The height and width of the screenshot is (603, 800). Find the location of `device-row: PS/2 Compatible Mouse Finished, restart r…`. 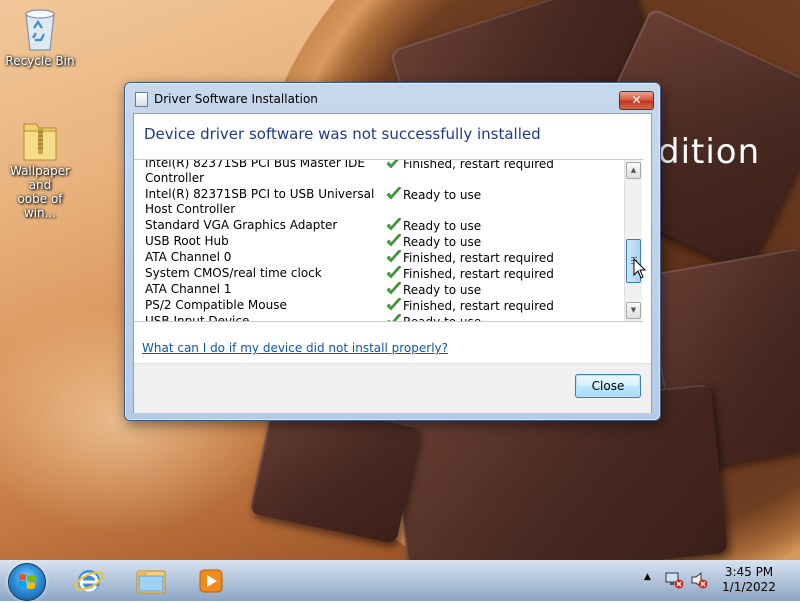

device-row: PS/2 Compatible Mouse Finished, restart r… is located at coordinates (387, 305).